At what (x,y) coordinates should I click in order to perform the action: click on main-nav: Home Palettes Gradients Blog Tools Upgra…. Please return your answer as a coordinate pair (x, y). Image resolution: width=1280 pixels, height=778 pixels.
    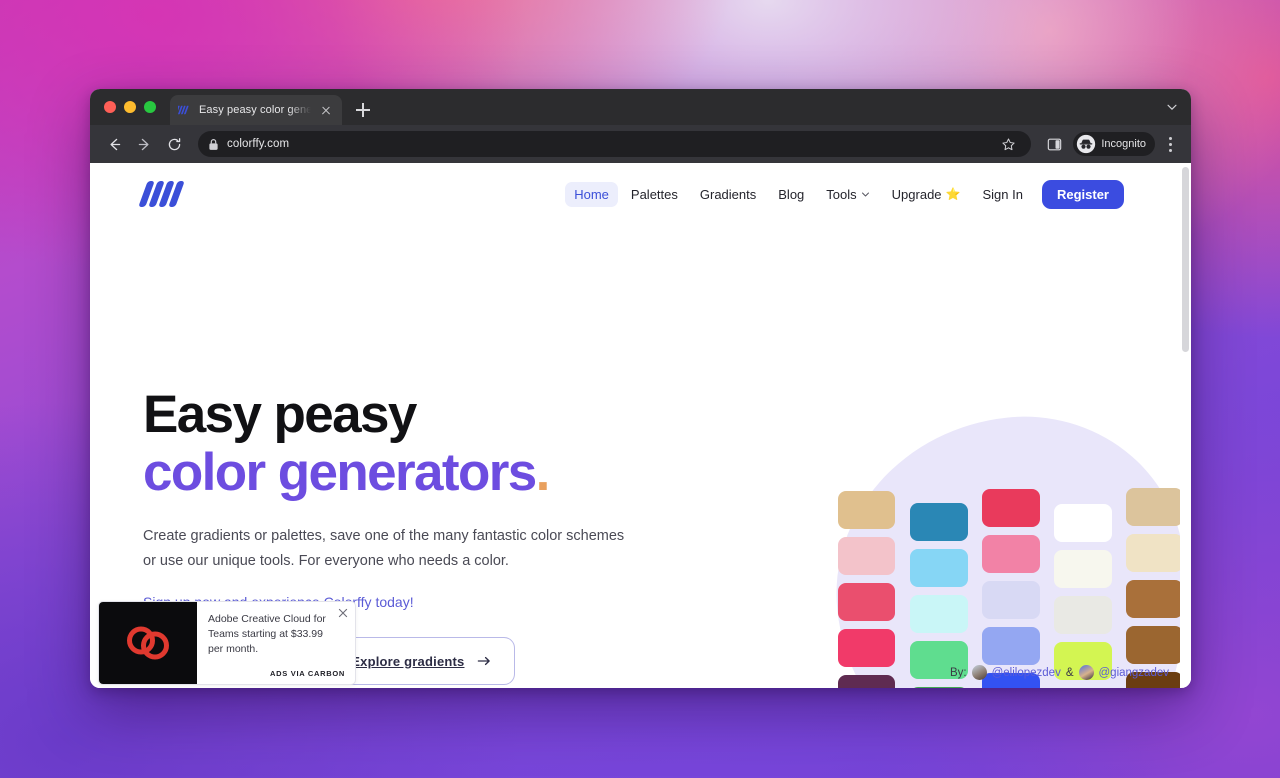
    Looking at the image, I should click on (844, 194).